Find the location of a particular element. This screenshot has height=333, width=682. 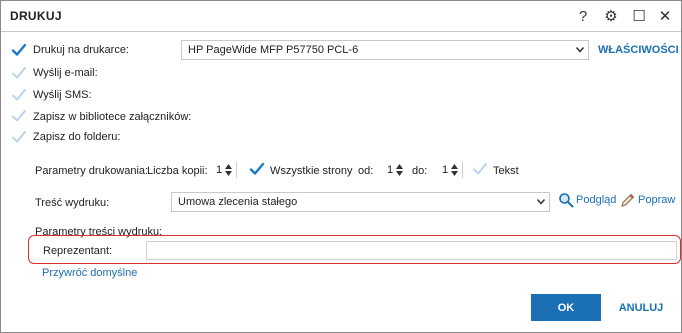

print-on-printer-checkbox is located at coordinates (19, 50).